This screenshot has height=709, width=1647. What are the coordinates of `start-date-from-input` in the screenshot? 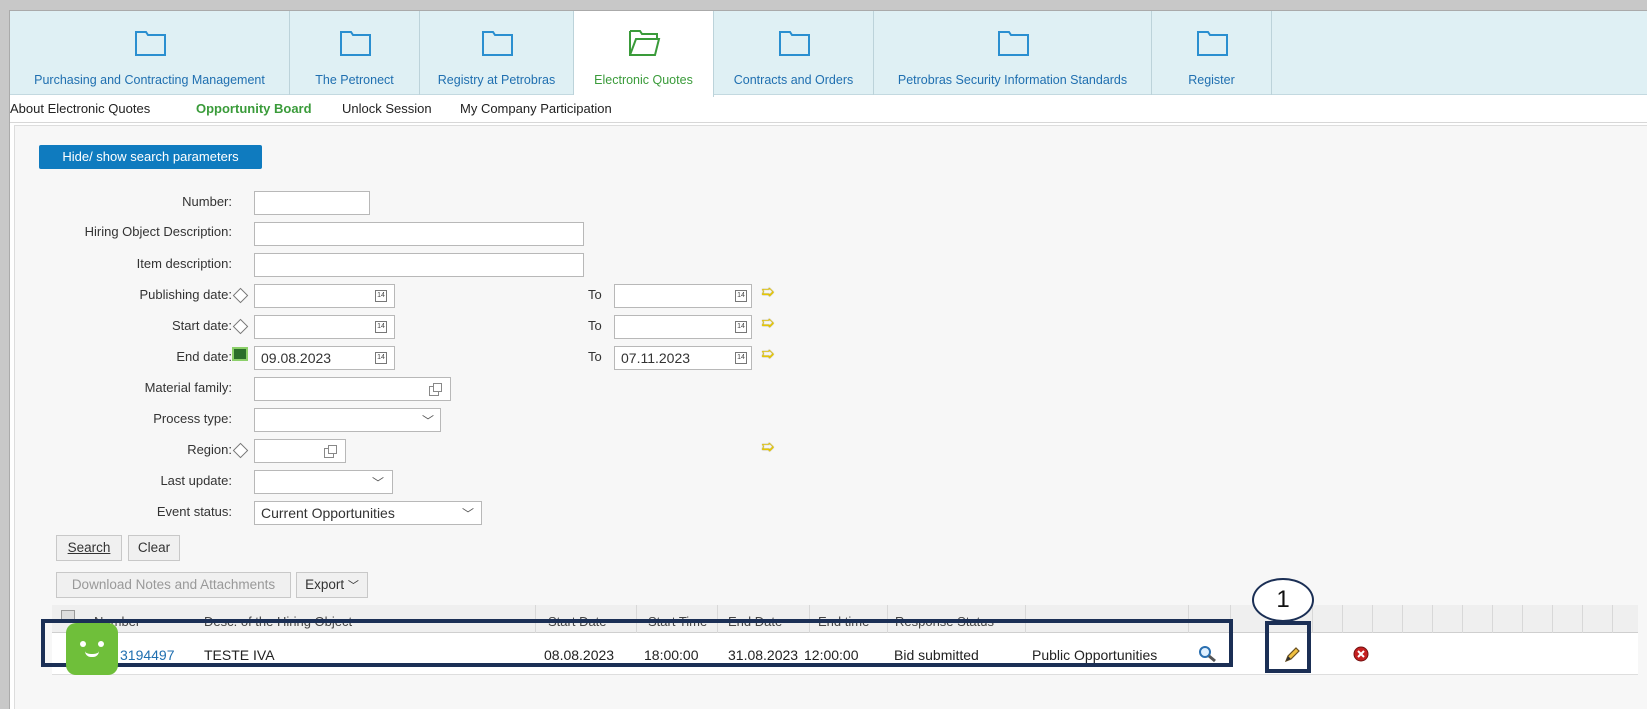 It's located at (324, 327).